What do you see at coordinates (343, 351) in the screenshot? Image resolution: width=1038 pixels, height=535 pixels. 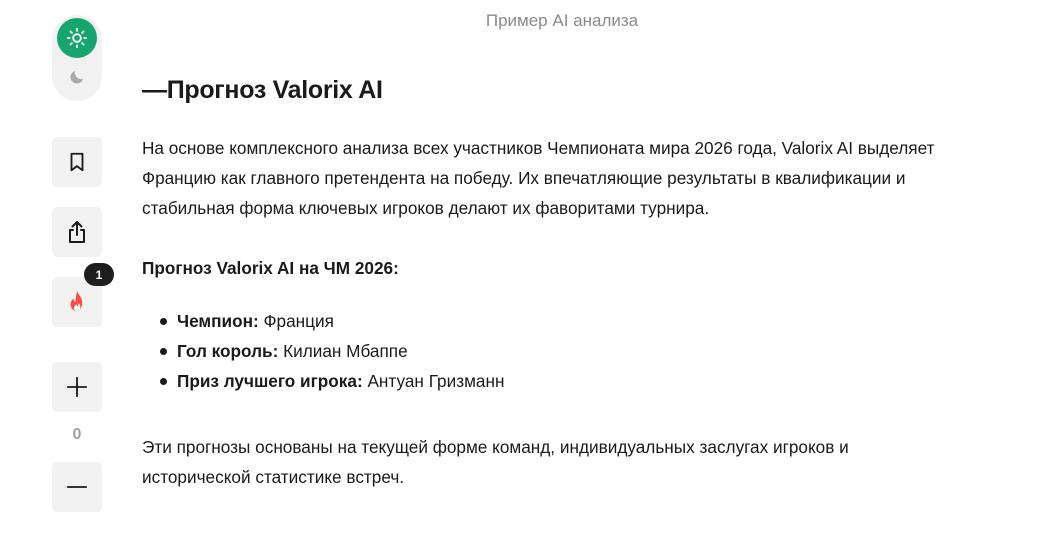 I see `forecast-value: Килиан Мбаппе` at bounding box center [343, 351].